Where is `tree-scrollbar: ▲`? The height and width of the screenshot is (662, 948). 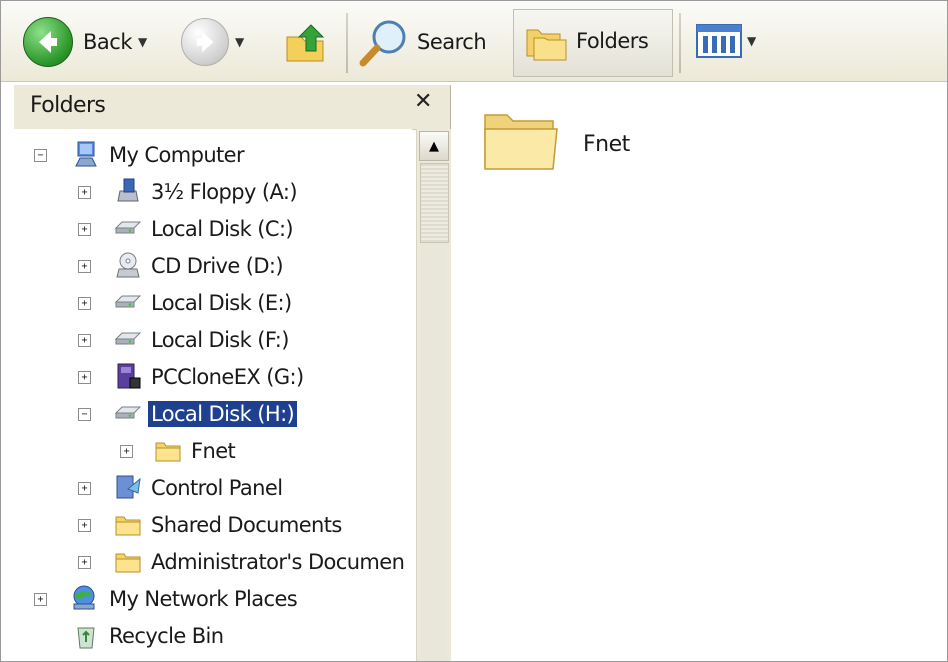 tree-scrollbar: ▲ is located at coordinates (433, 395).